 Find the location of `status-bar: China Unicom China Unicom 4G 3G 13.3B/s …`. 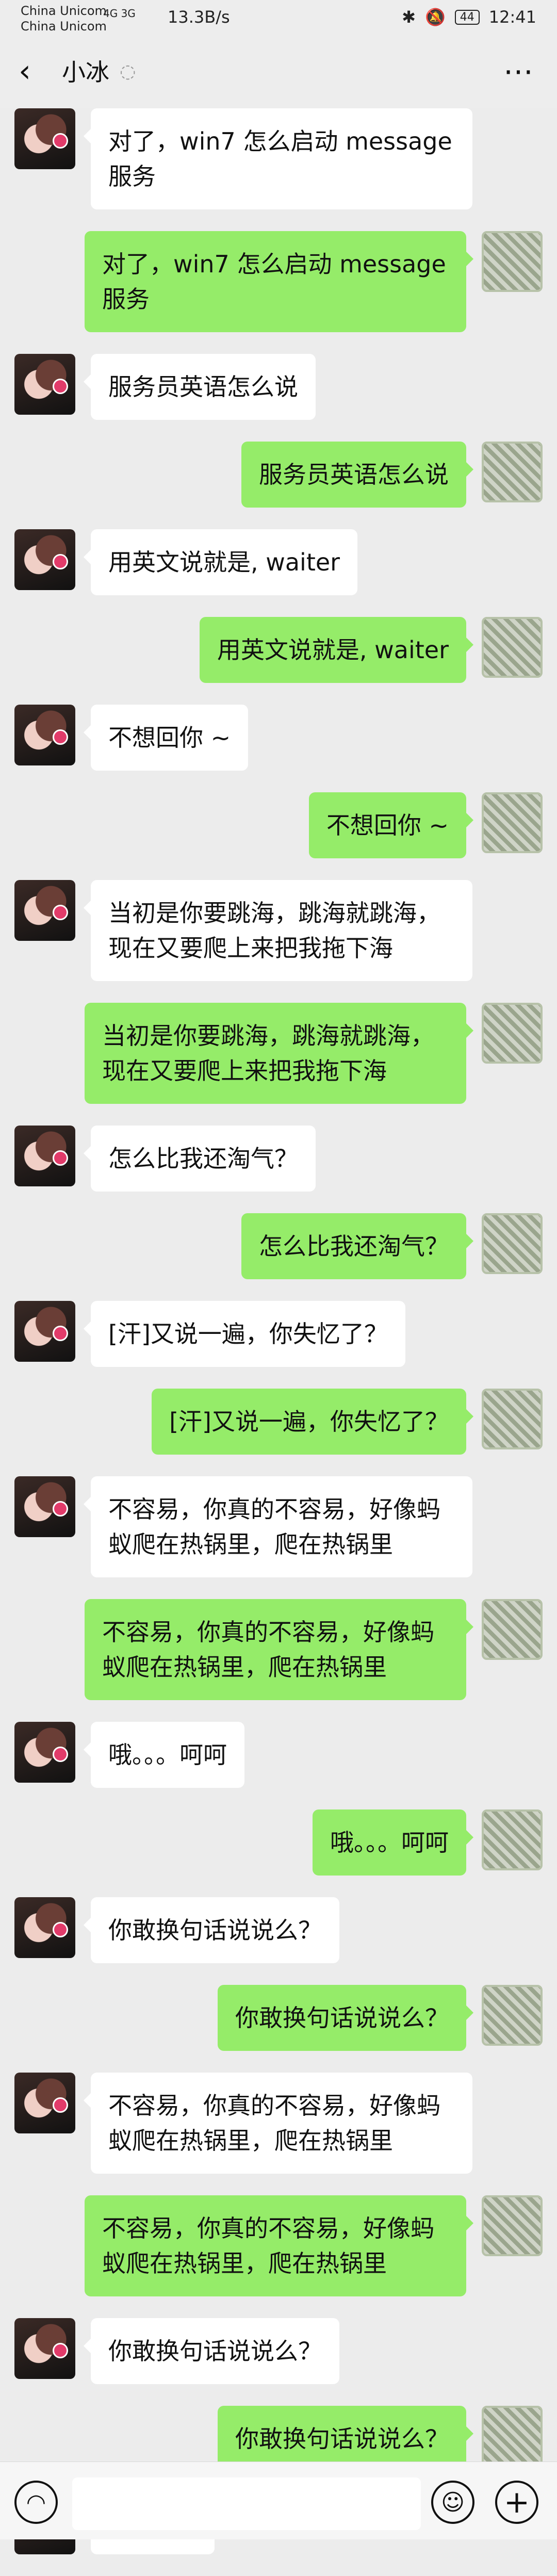

status-bar: China Unicom China Unicom 4G 3G 13.3B/s … is located at coordinates (278, 20).